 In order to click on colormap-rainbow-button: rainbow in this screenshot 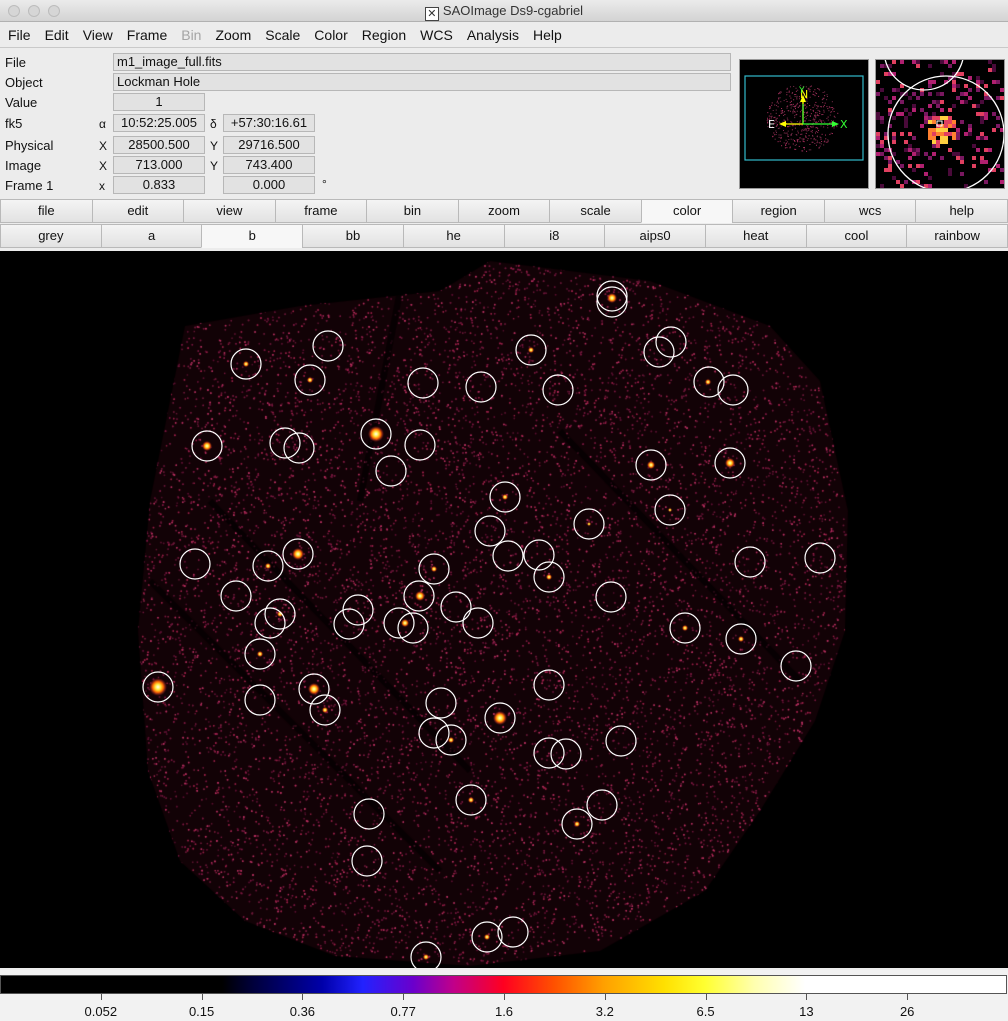, I will do `click(957, 236)`.